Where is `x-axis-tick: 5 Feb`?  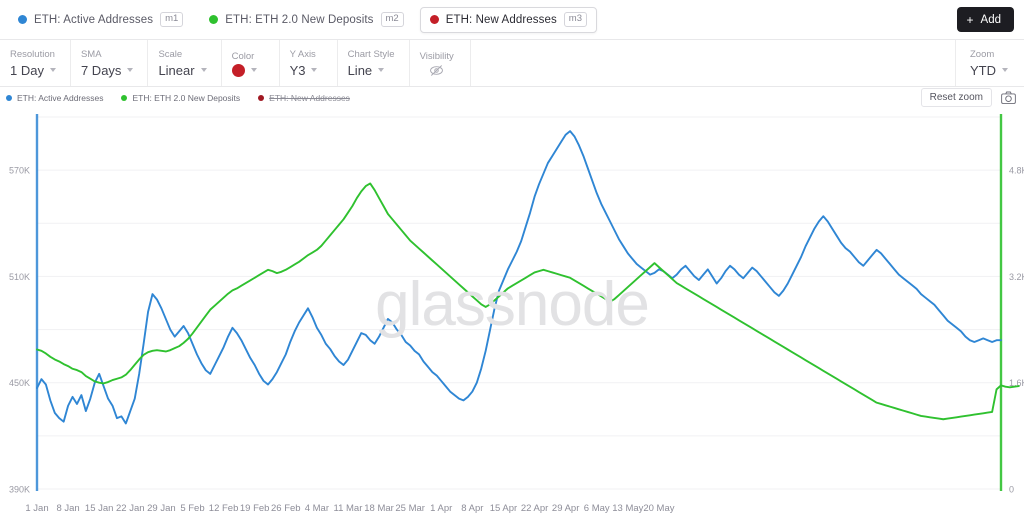 x-axis-tick: 5 Feb is located at coordinates (192, 508).